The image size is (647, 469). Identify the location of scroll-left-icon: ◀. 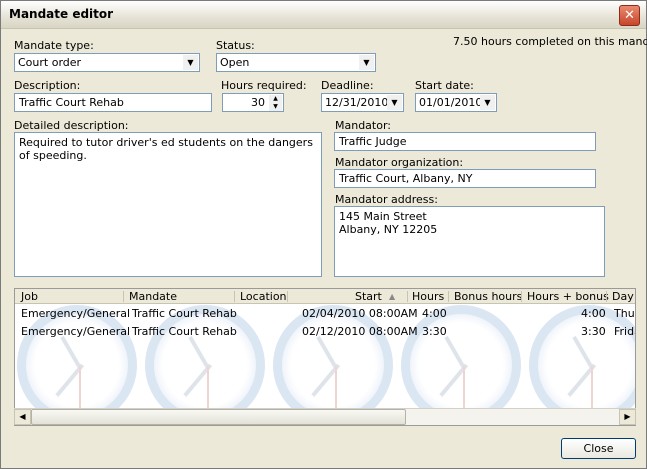
(22, 417).